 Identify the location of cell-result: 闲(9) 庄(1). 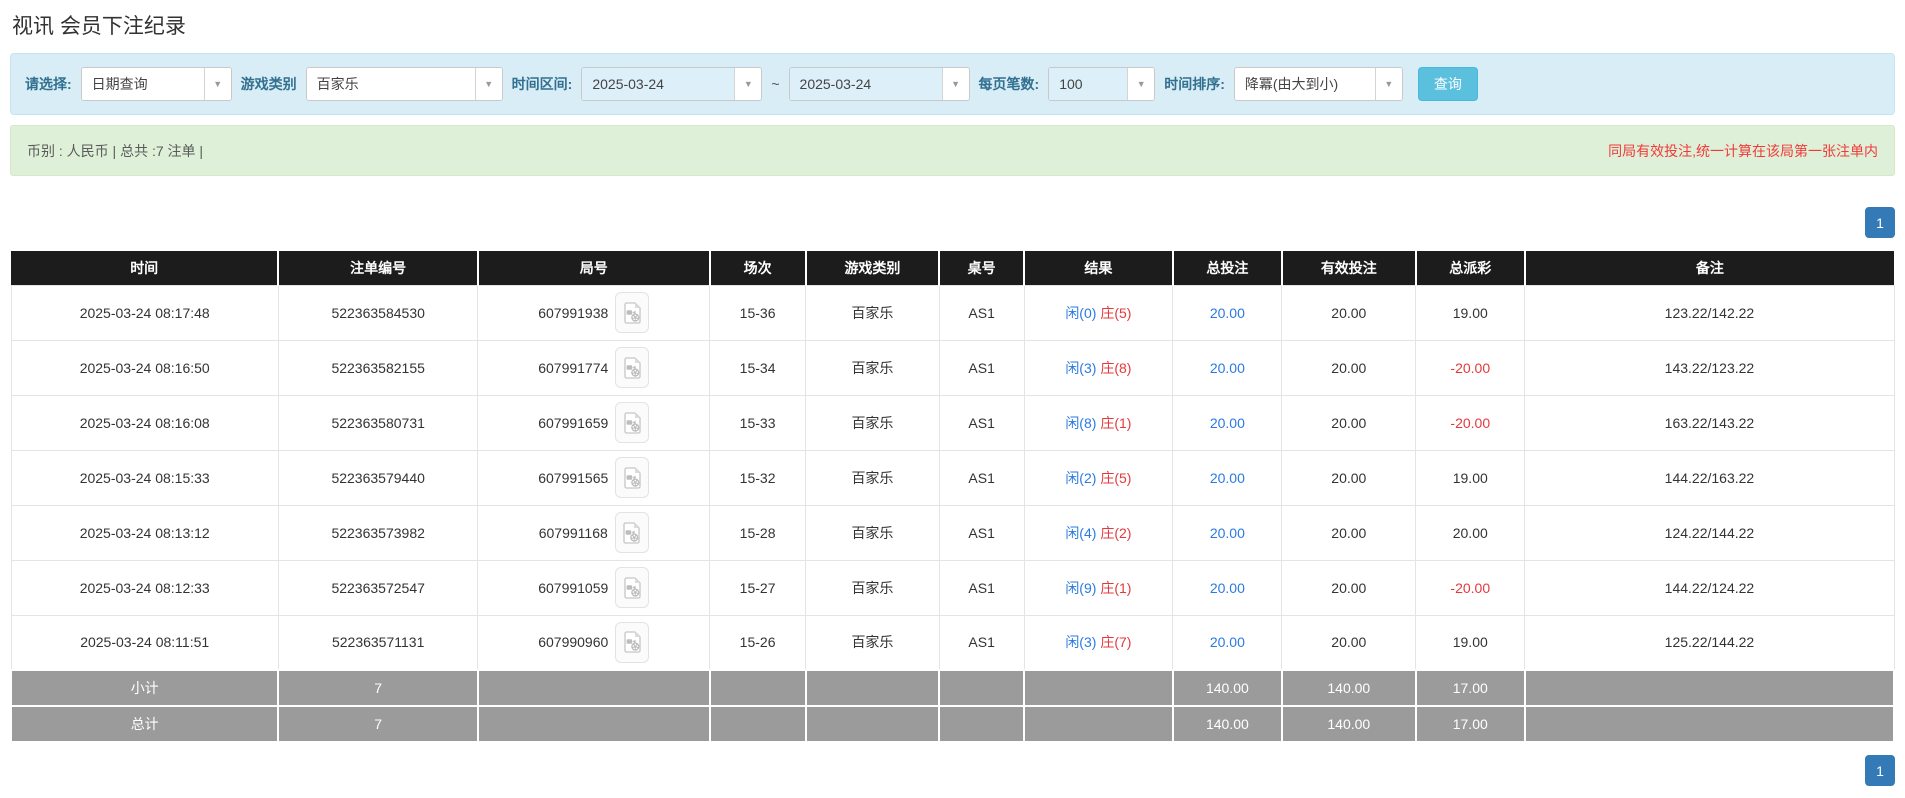
(1098, 587).